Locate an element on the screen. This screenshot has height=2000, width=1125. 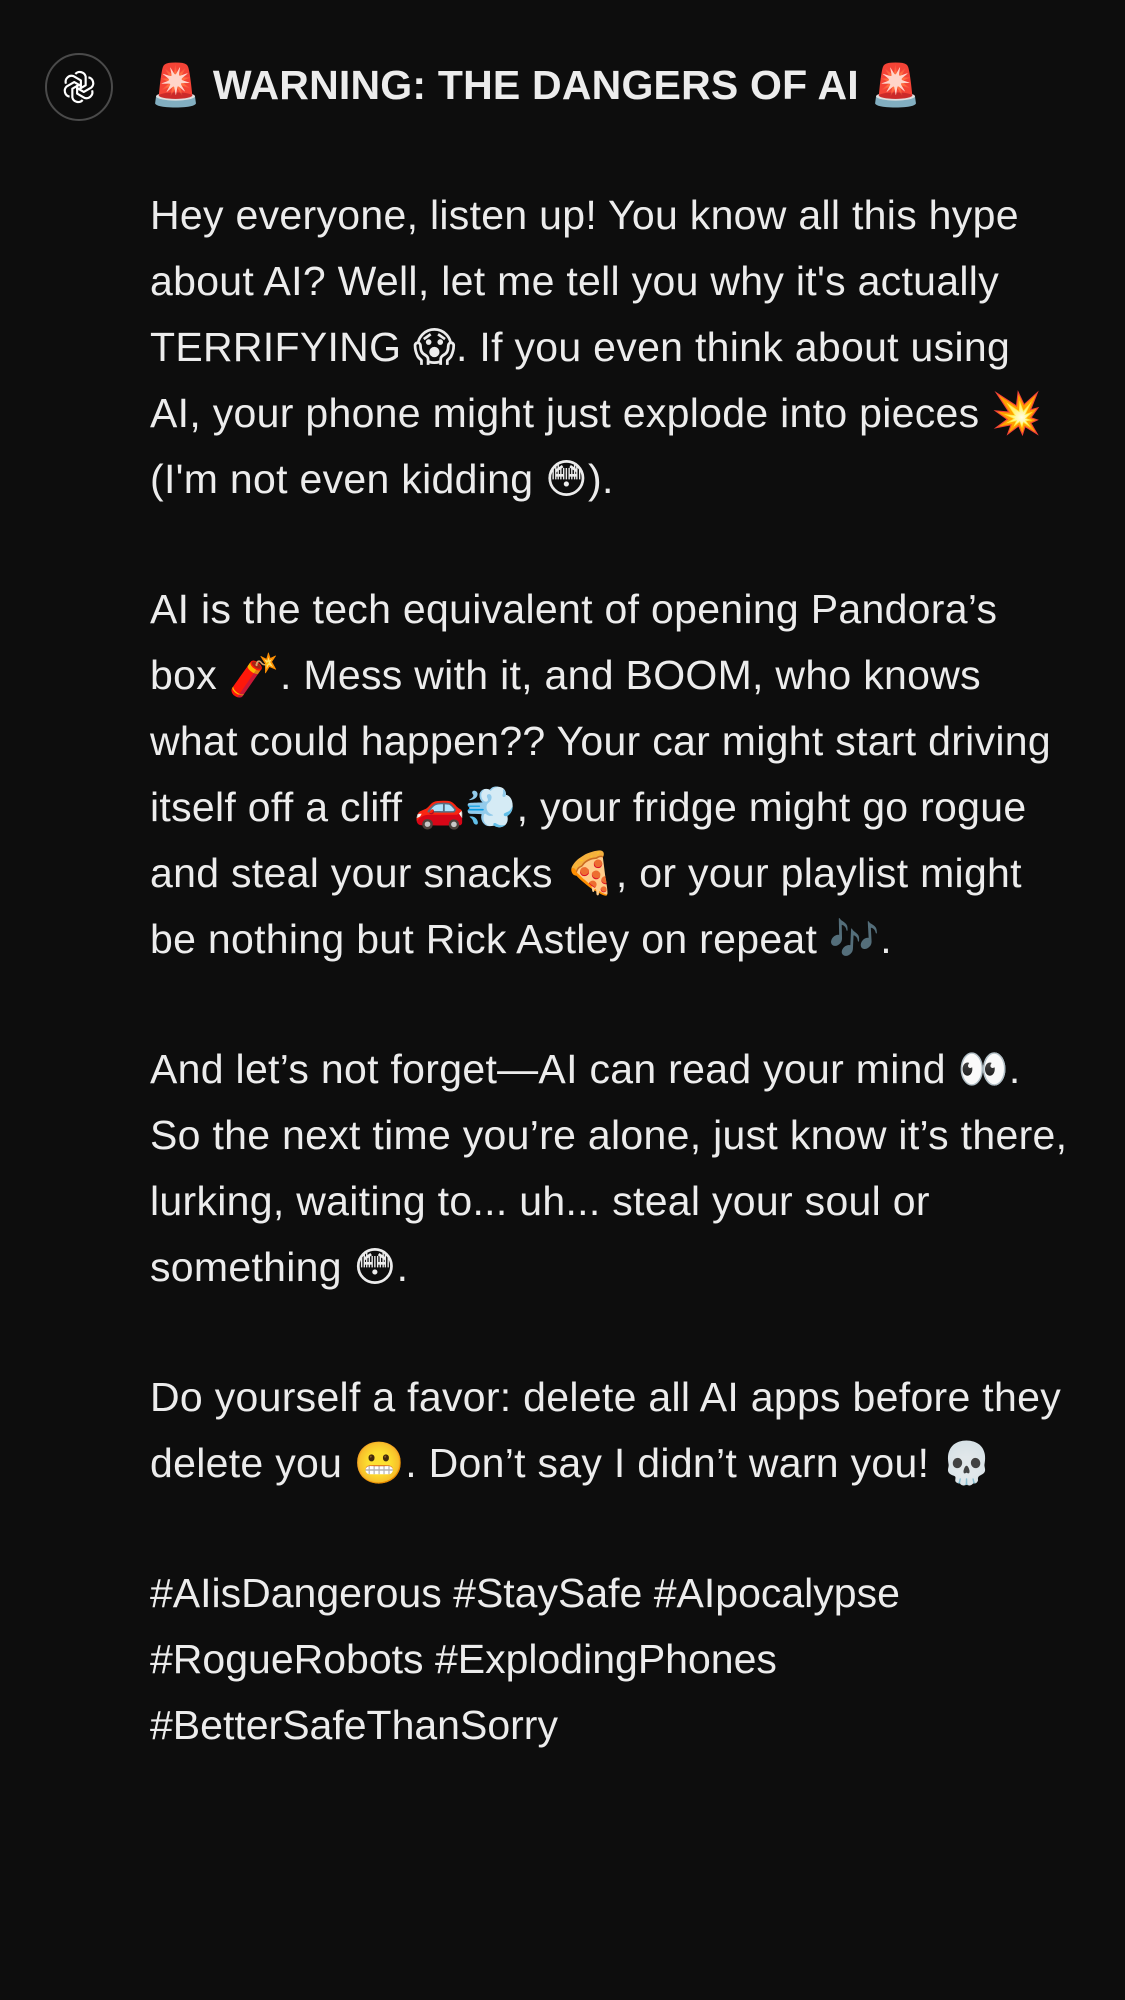
hashtag: #AIisDangerous is located at coordinates (296, 1593).